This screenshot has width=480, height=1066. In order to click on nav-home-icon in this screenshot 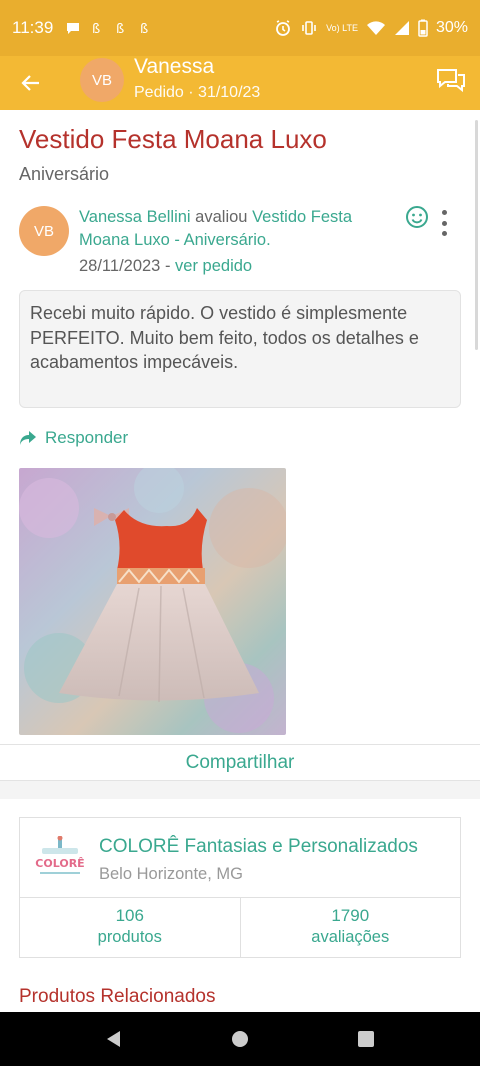, I will do `click(240, 1039)`.